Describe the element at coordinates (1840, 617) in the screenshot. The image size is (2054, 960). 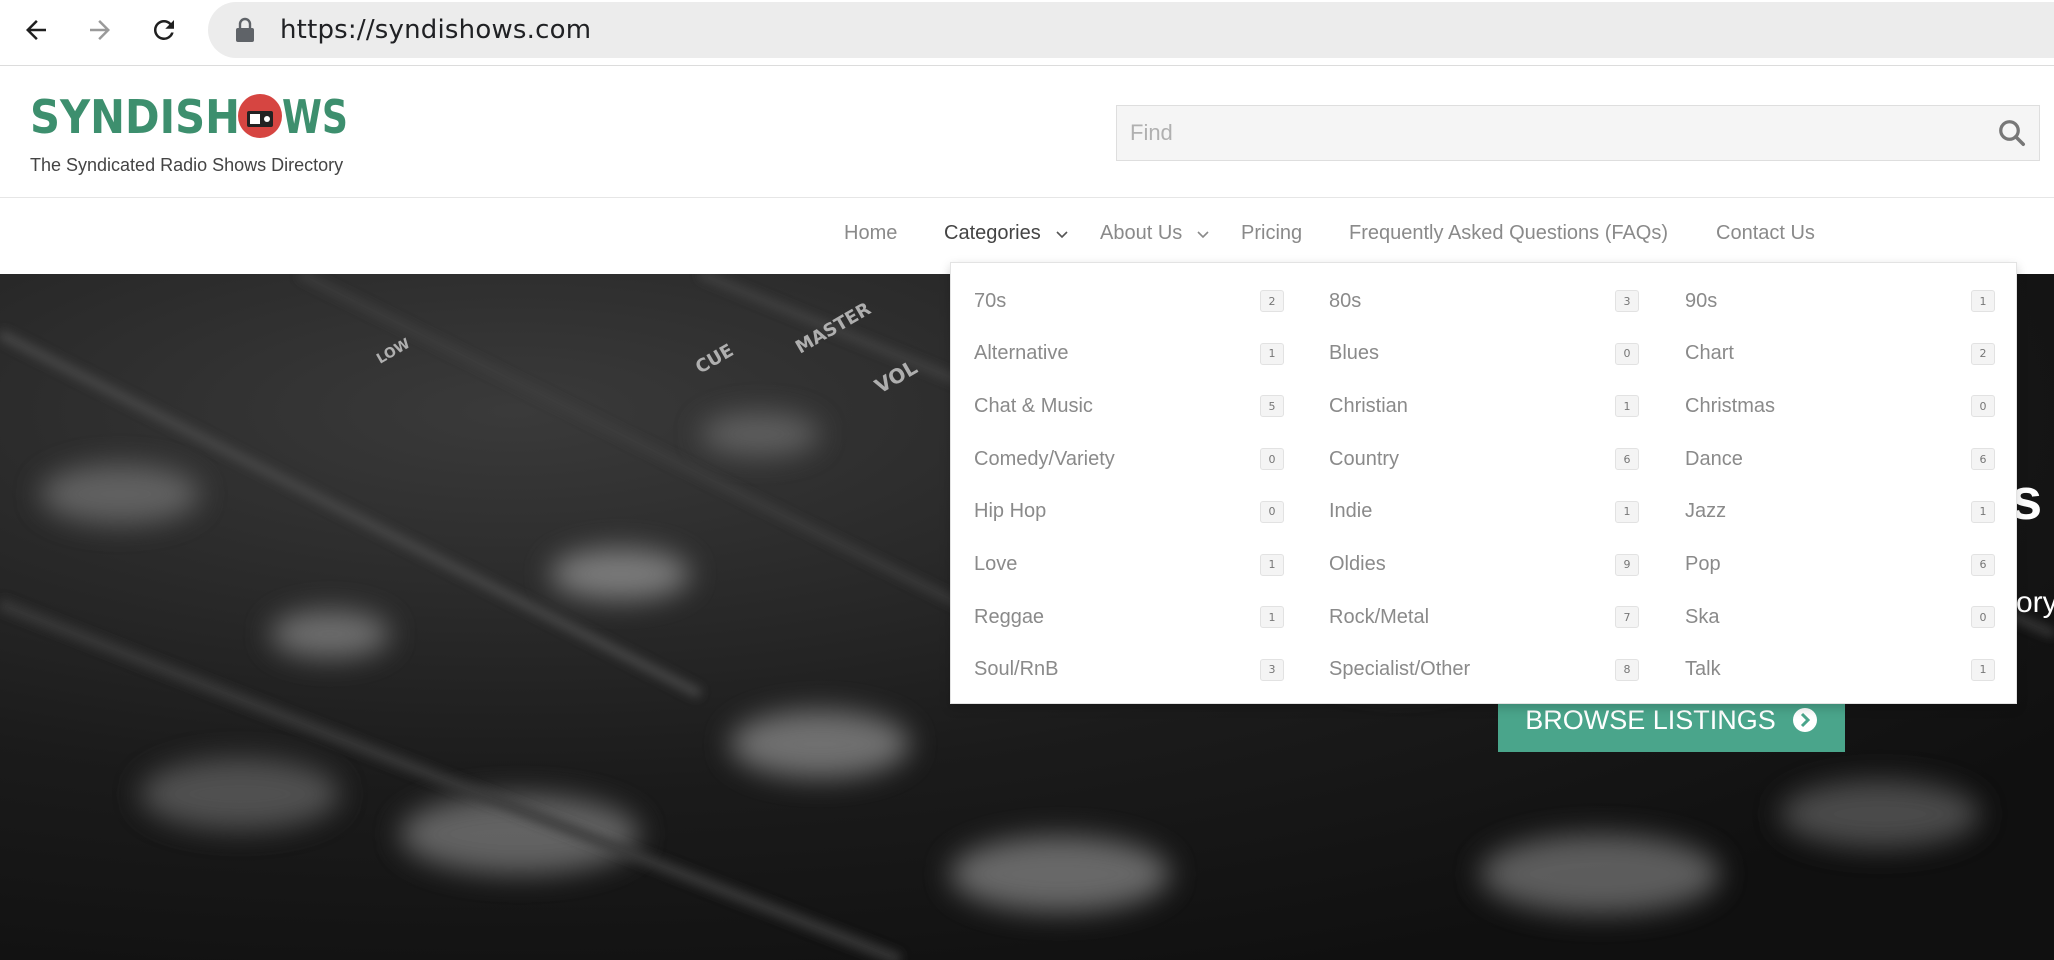
I see `category-item: Ska 0` at that location.